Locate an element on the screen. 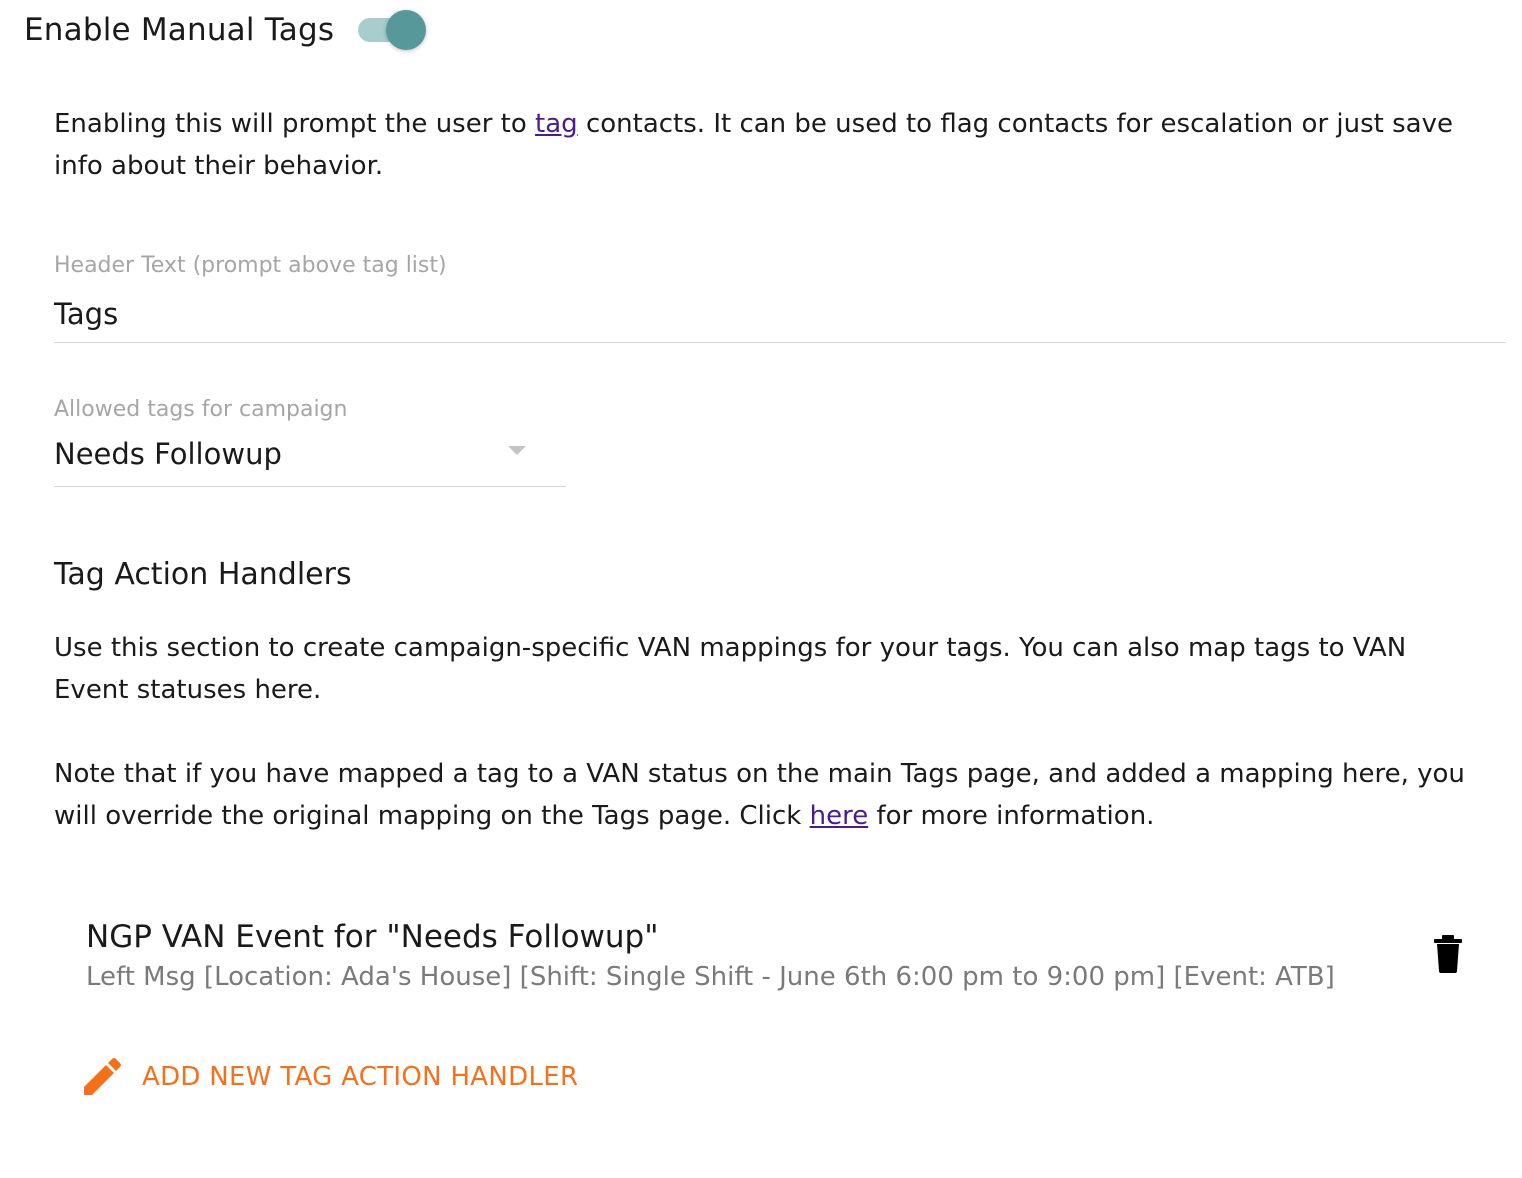 This screenshot has height=1178, width=1522. description-text-before: Enabling this will prompt the user to is located at coordinates (295, 124).